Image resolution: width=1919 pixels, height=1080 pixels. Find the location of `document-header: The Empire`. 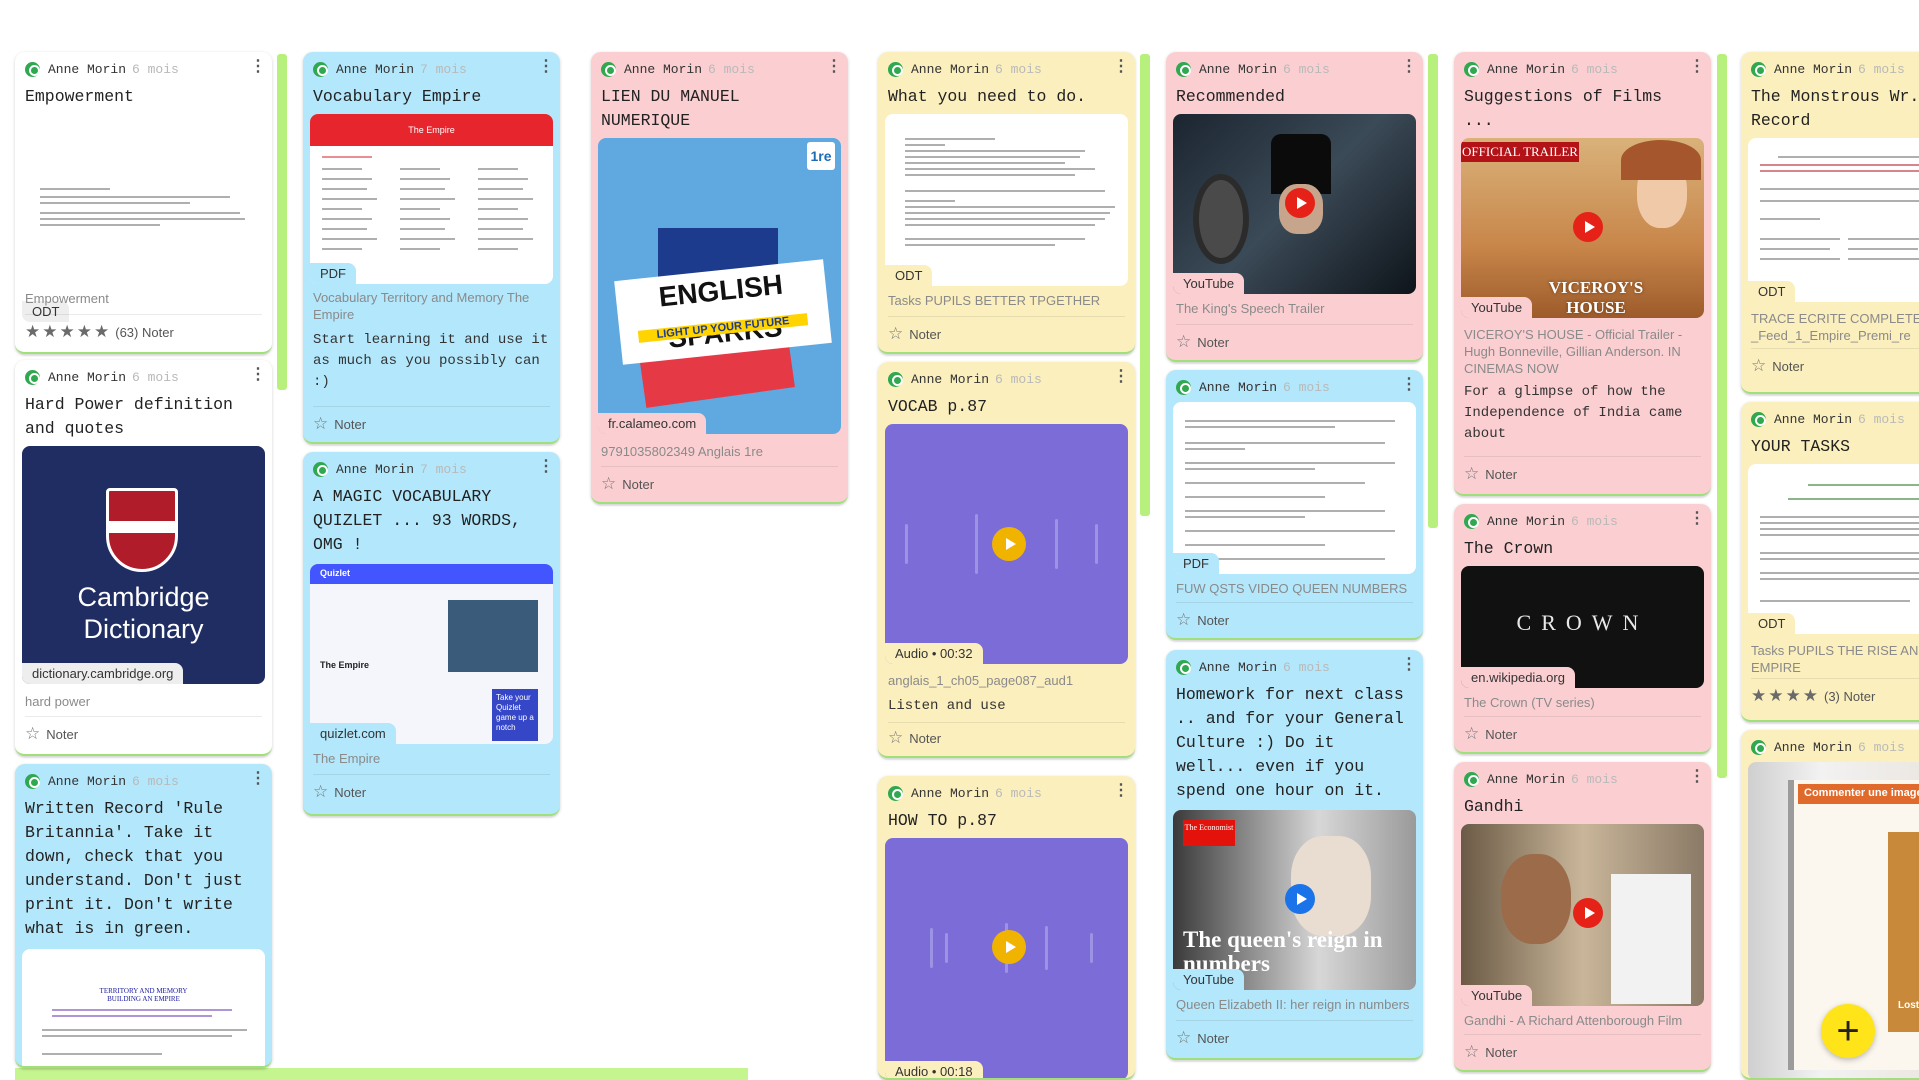

document-header: The Empire is located at coordinates (431, 130).